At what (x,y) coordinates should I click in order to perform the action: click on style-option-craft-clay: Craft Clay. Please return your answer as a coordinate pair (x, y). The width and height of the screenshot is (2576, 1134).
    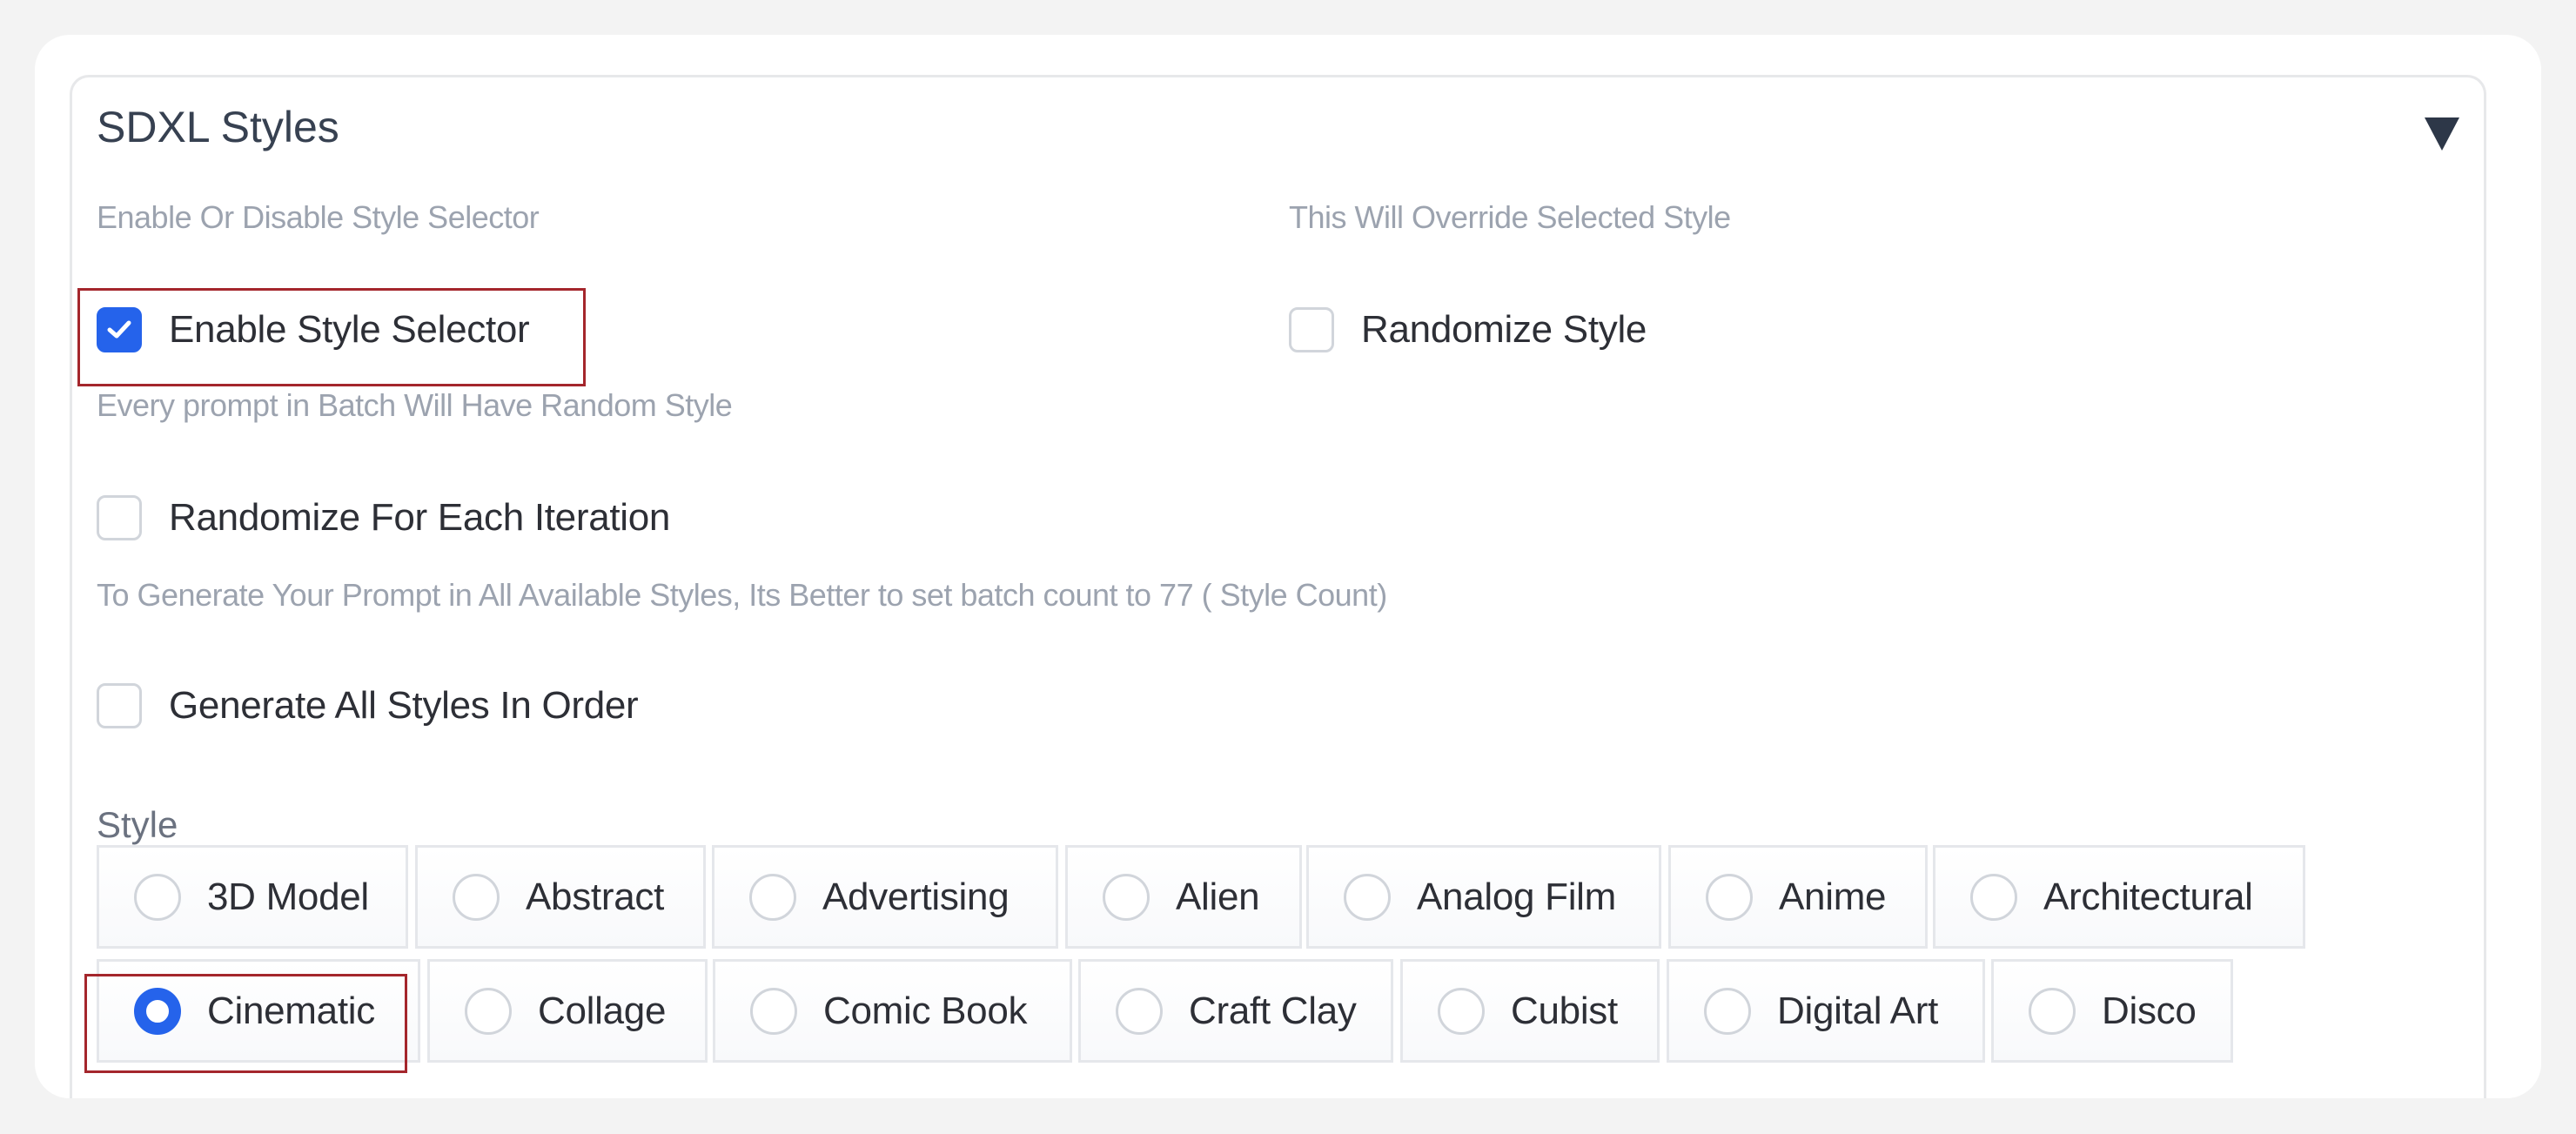
    Looking at the image, I should click on (1235, 1011).